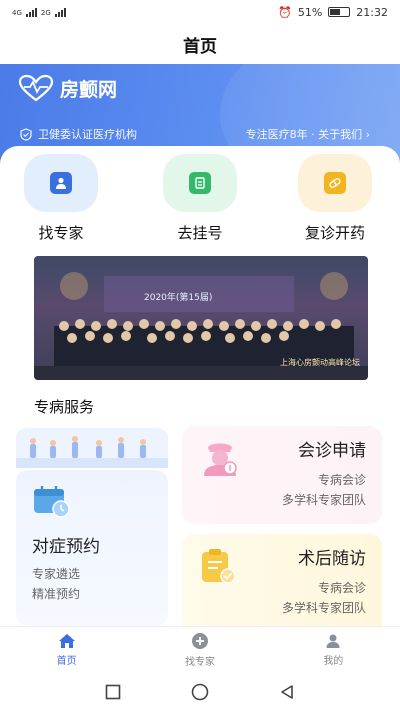 This screenshot has height=711, width=400. I want to click on refill-icon-bg, so click(335, 183).